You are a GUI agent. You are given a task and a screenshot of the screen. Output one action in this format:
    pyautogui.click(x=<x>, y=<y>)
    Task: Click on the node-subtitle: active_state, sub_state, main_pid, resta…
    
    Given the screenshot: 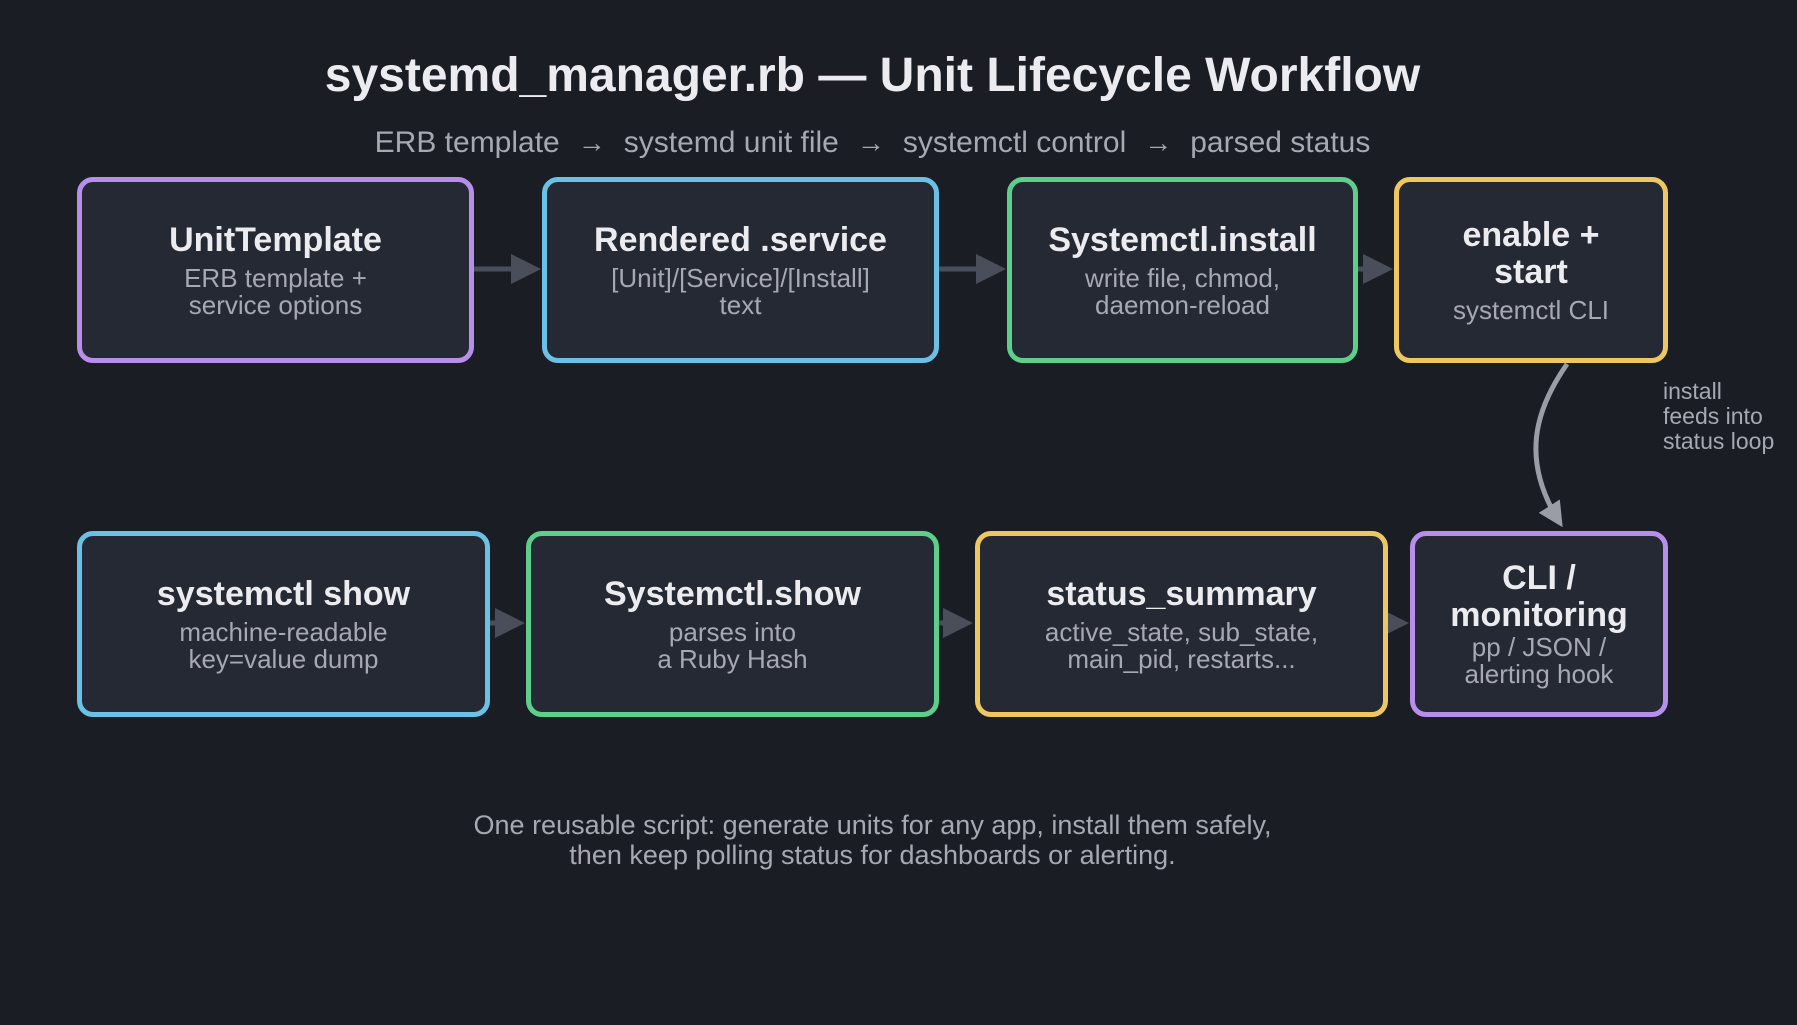 What is the action you would take?
    pyautogui.click(x=1181, y=645)
    